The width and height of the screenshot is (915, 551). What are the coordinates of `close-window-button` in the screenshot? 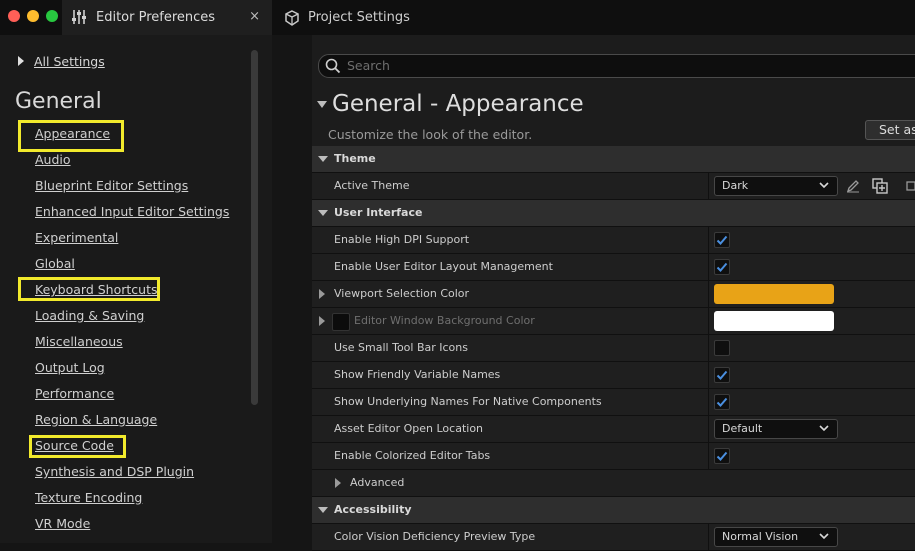 It's located at (14, 16).